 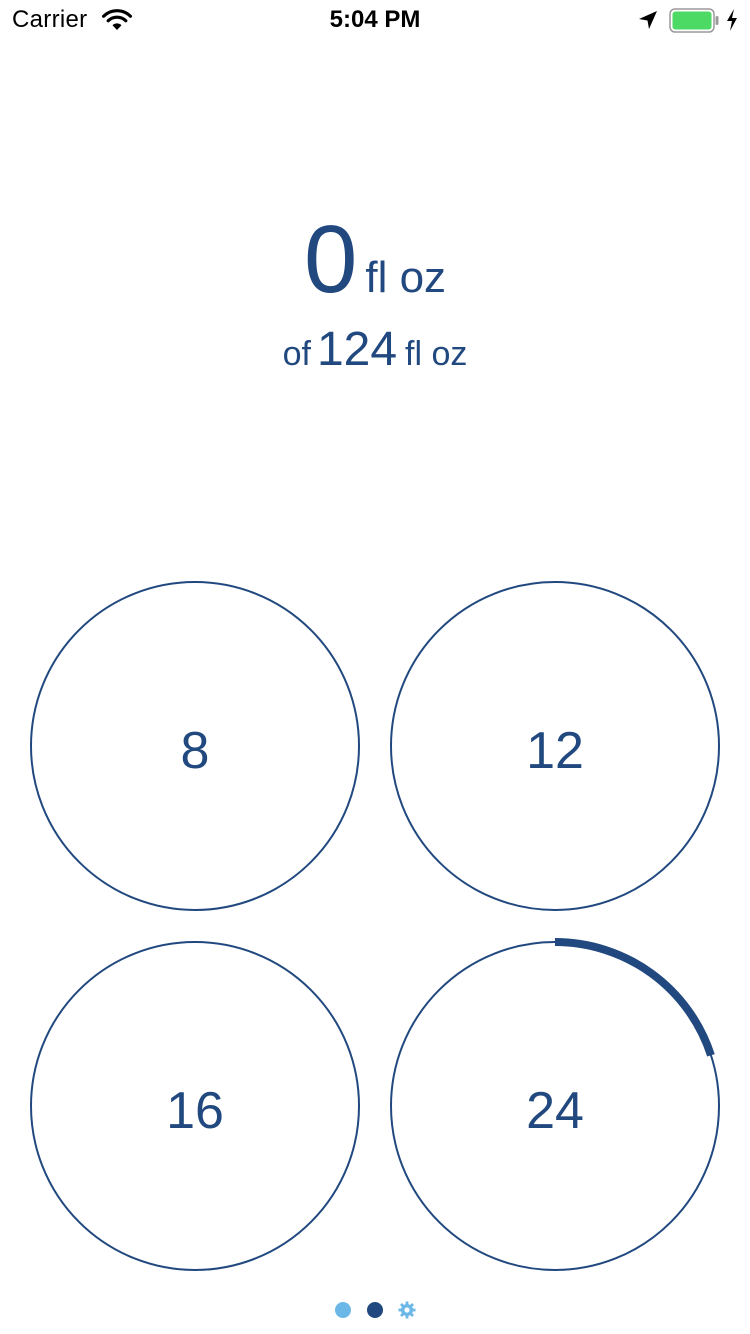 What do you see at coordinates (555, 751) in the screenshot?
I see `button-amount-label: 12` at bounding box center [555, 751].